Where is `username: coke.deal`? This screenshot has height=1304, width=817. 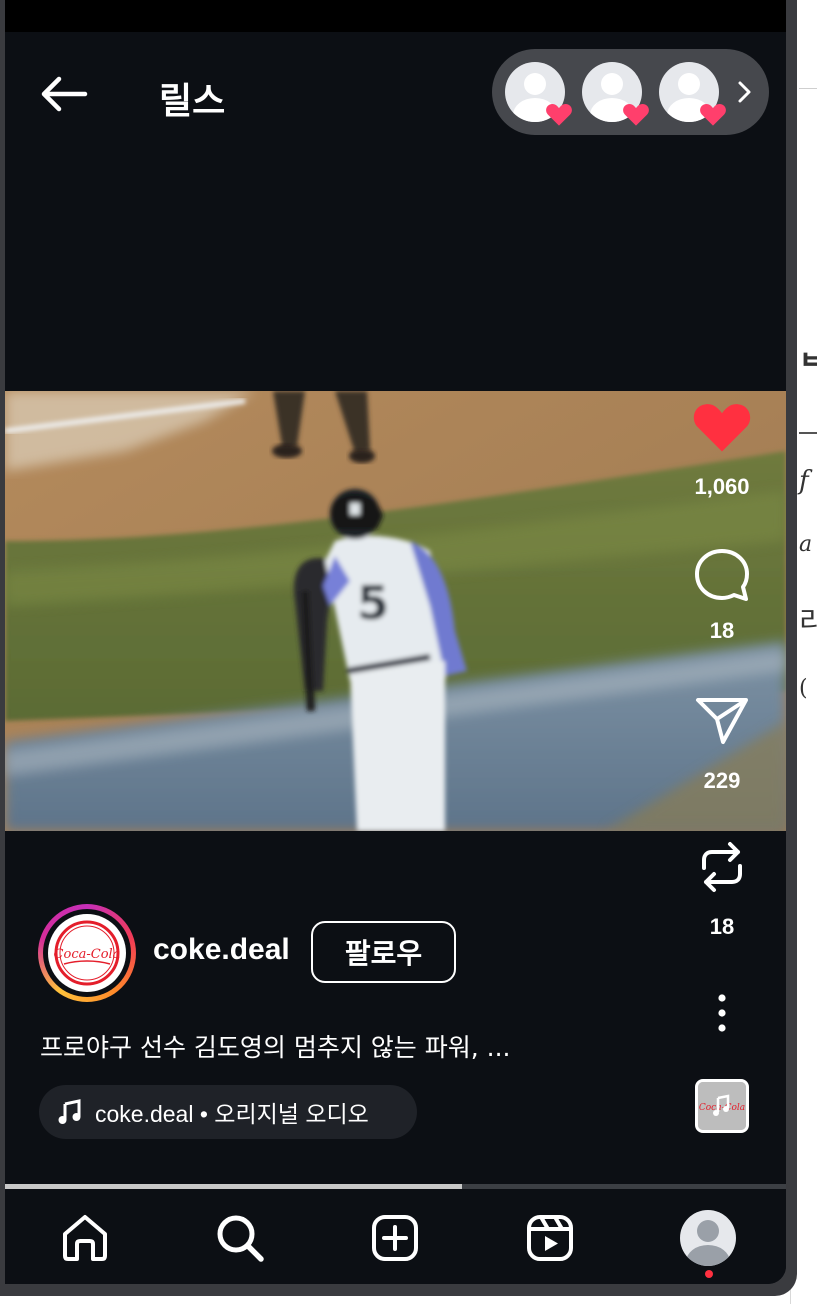 username: coke.deal is located at coordinates (221, 950).